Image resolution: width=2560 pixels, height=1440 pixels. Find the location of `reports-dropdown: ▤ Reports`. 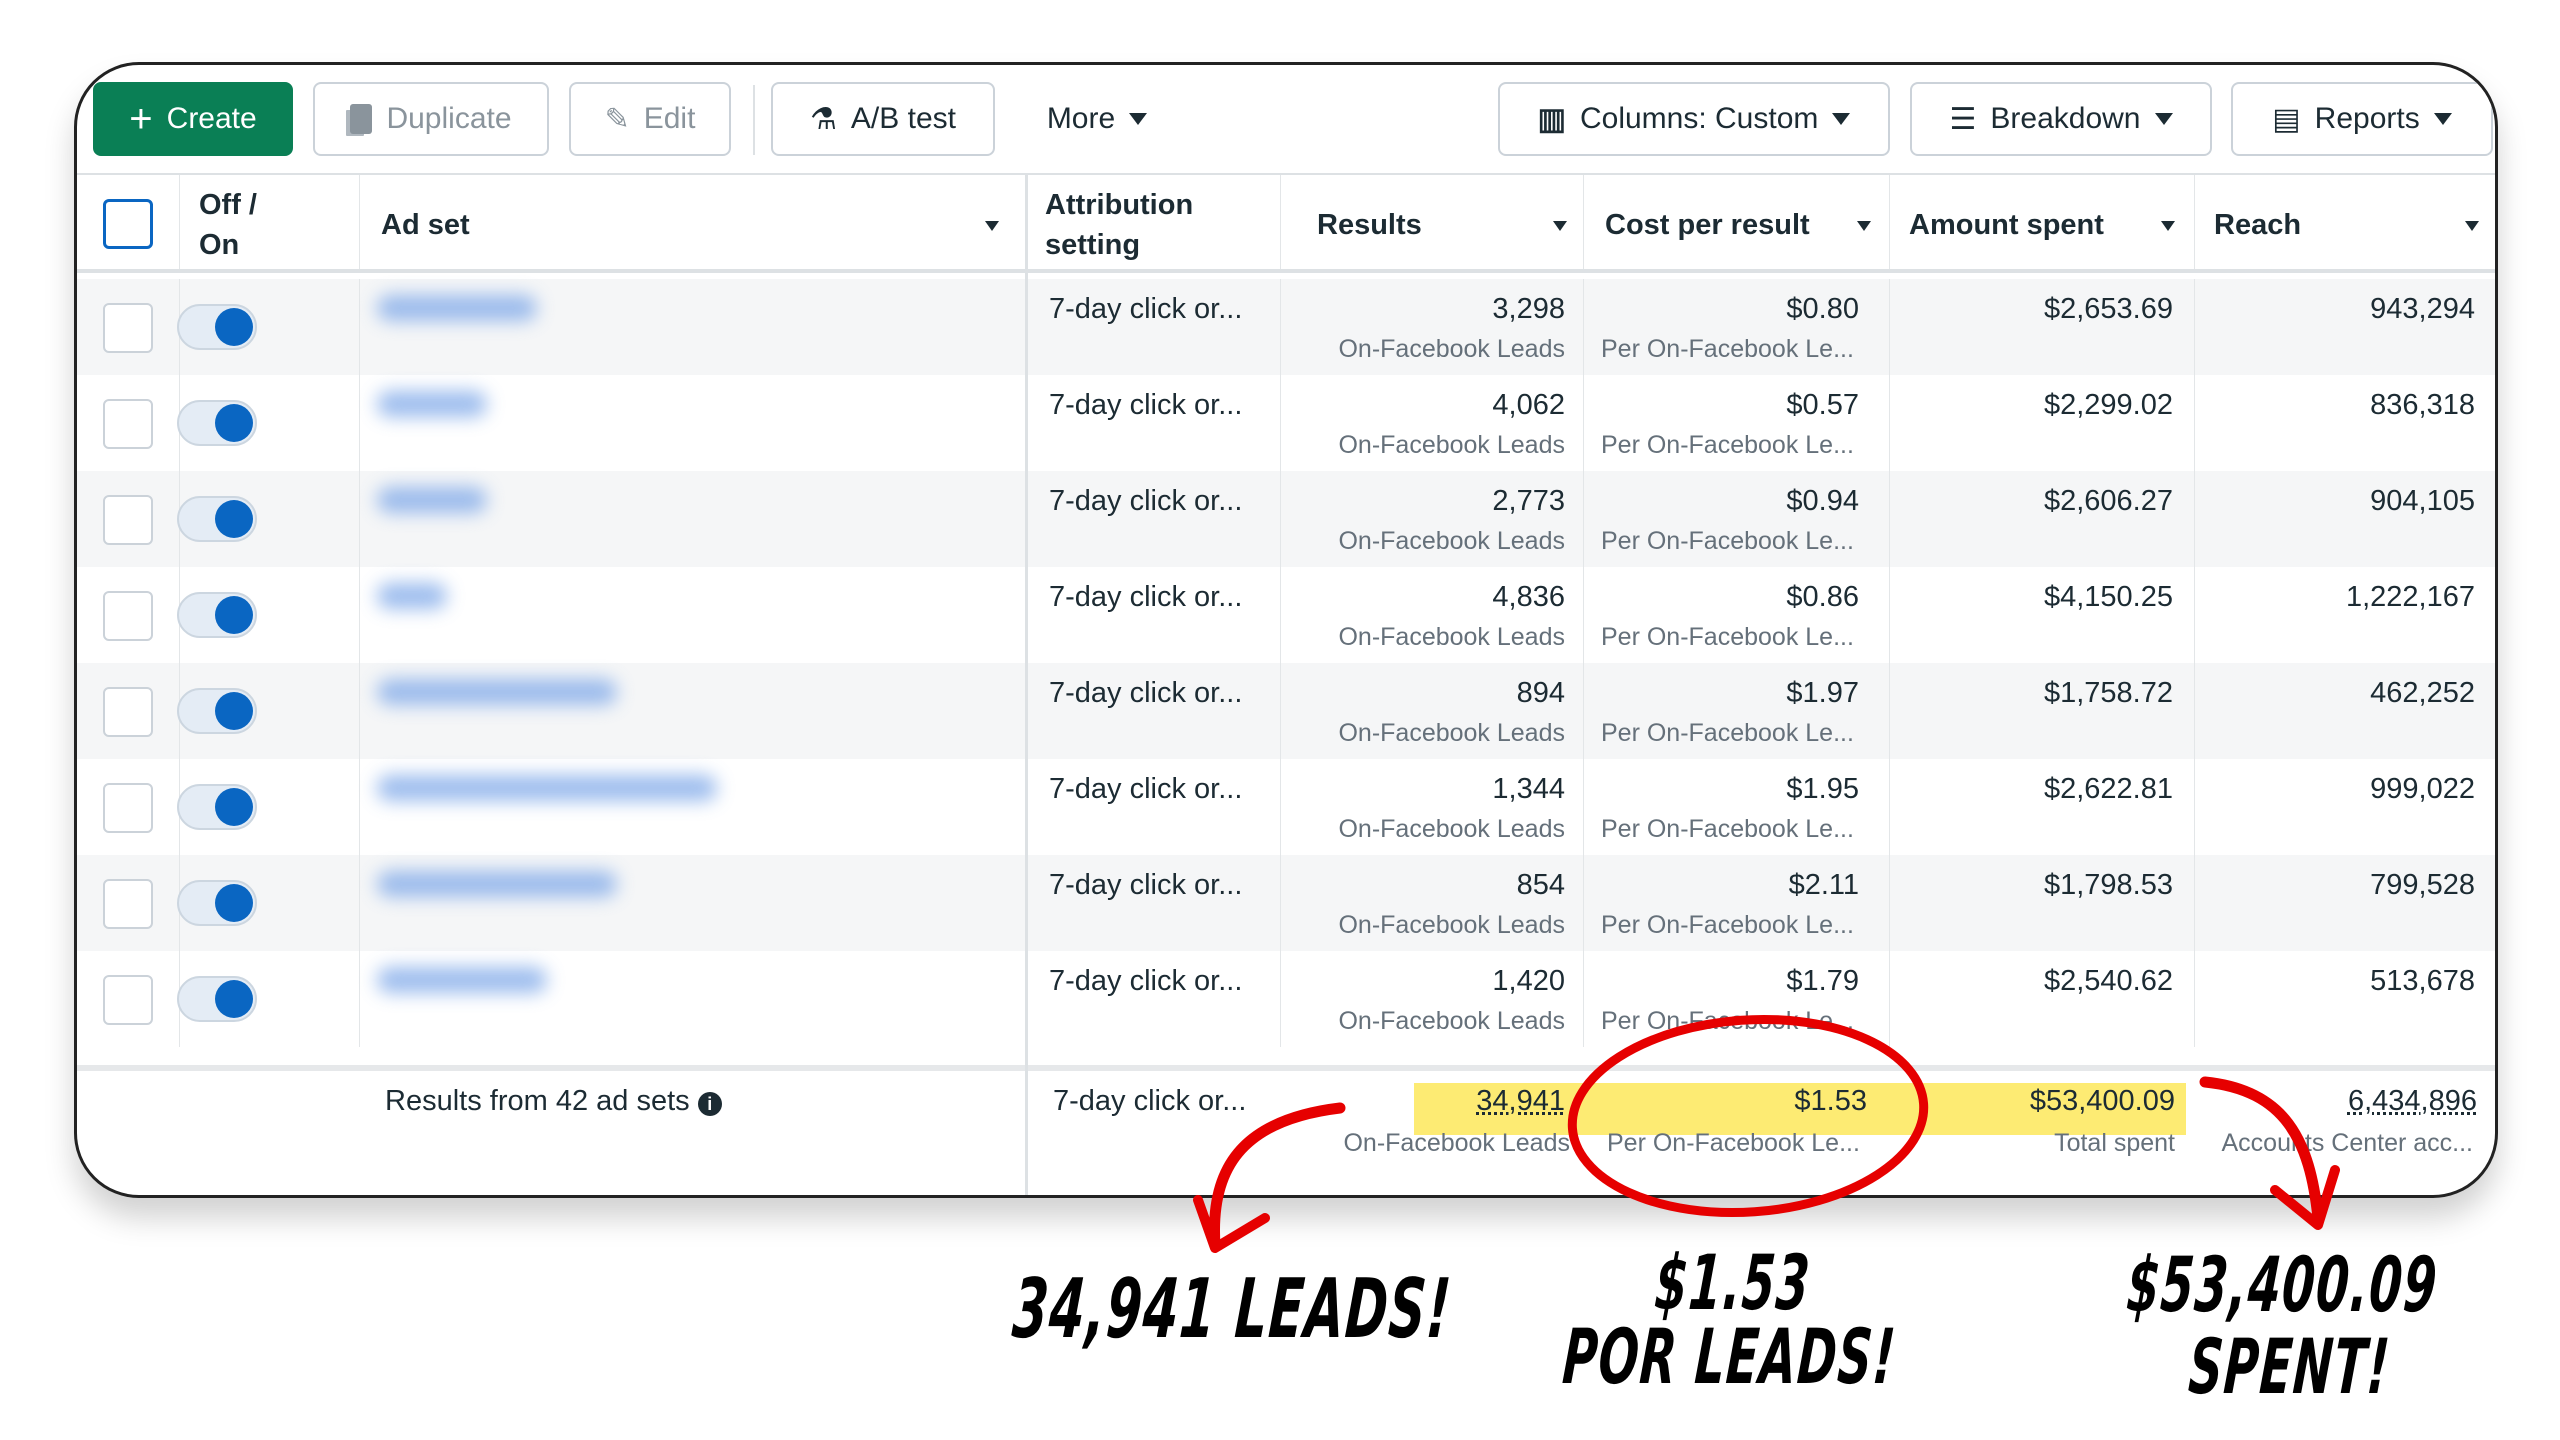

reports-dropdown: ▤ Reports is located at coordinates (2362, 119).